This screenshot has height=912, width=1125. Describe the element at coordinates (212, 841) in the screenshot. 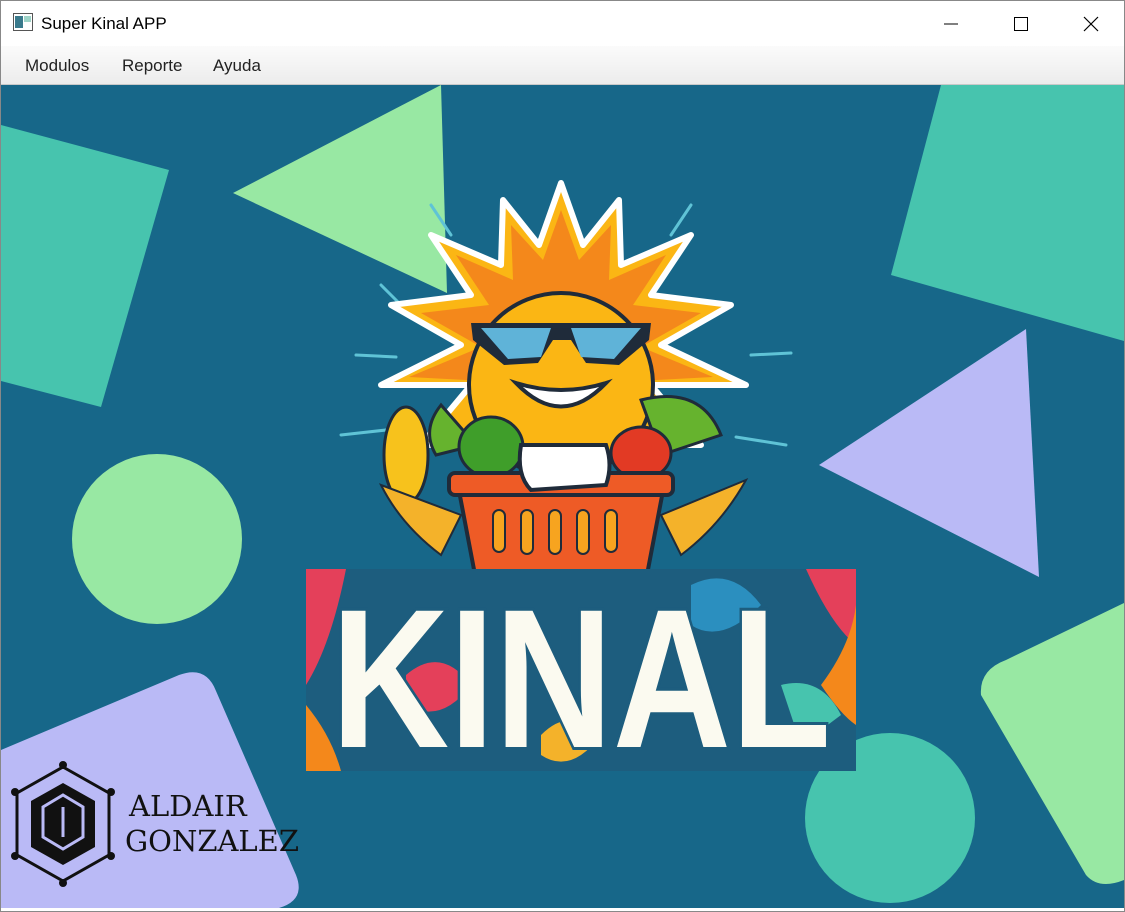

I see `author-last-name: GONZALEZ` at that location.